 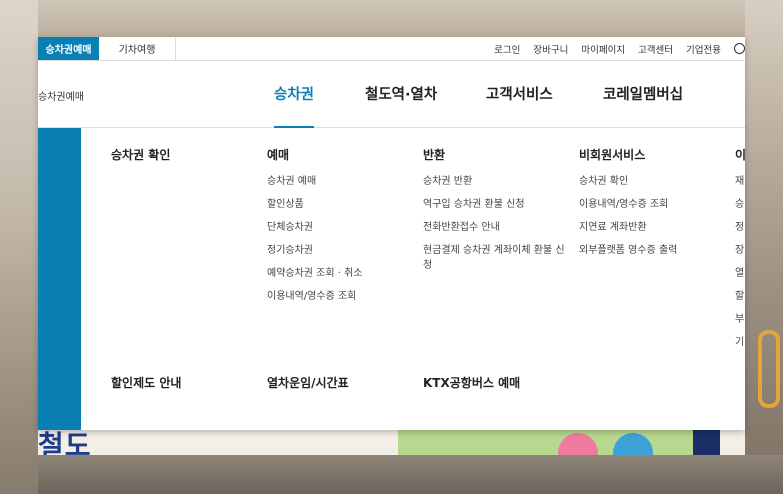 I want to click on nav-customer-service: 고객서비스, so click(x=519, y=93).